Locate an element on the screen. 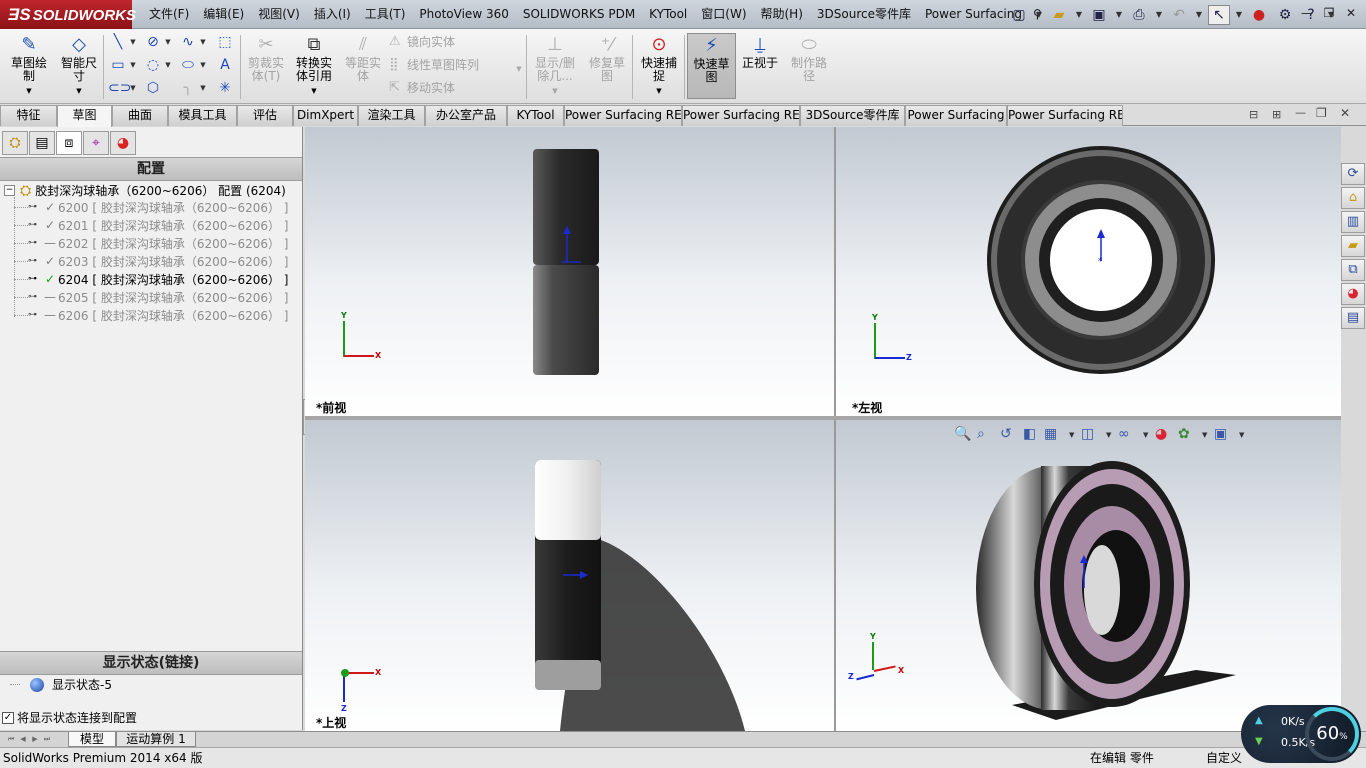  offset-entities-button: ⫽ 等距实 体 is located at coordinates (363, 66).